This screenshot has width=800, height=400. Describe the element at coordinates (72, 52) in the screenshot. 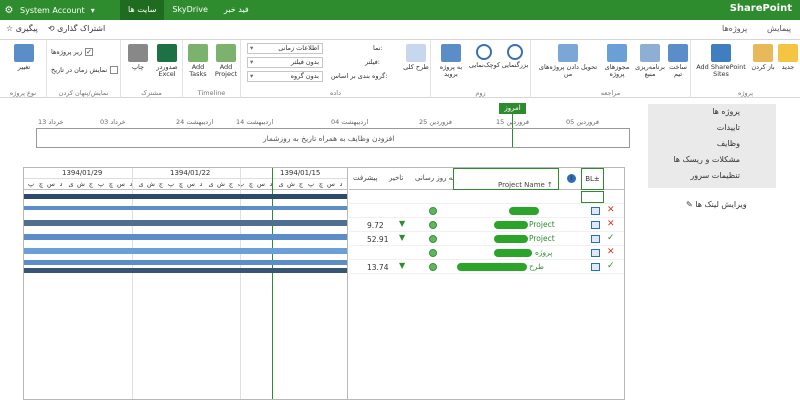

I see `subprojects-checkbox: زیر پروژه‌ها ✓` at that location.